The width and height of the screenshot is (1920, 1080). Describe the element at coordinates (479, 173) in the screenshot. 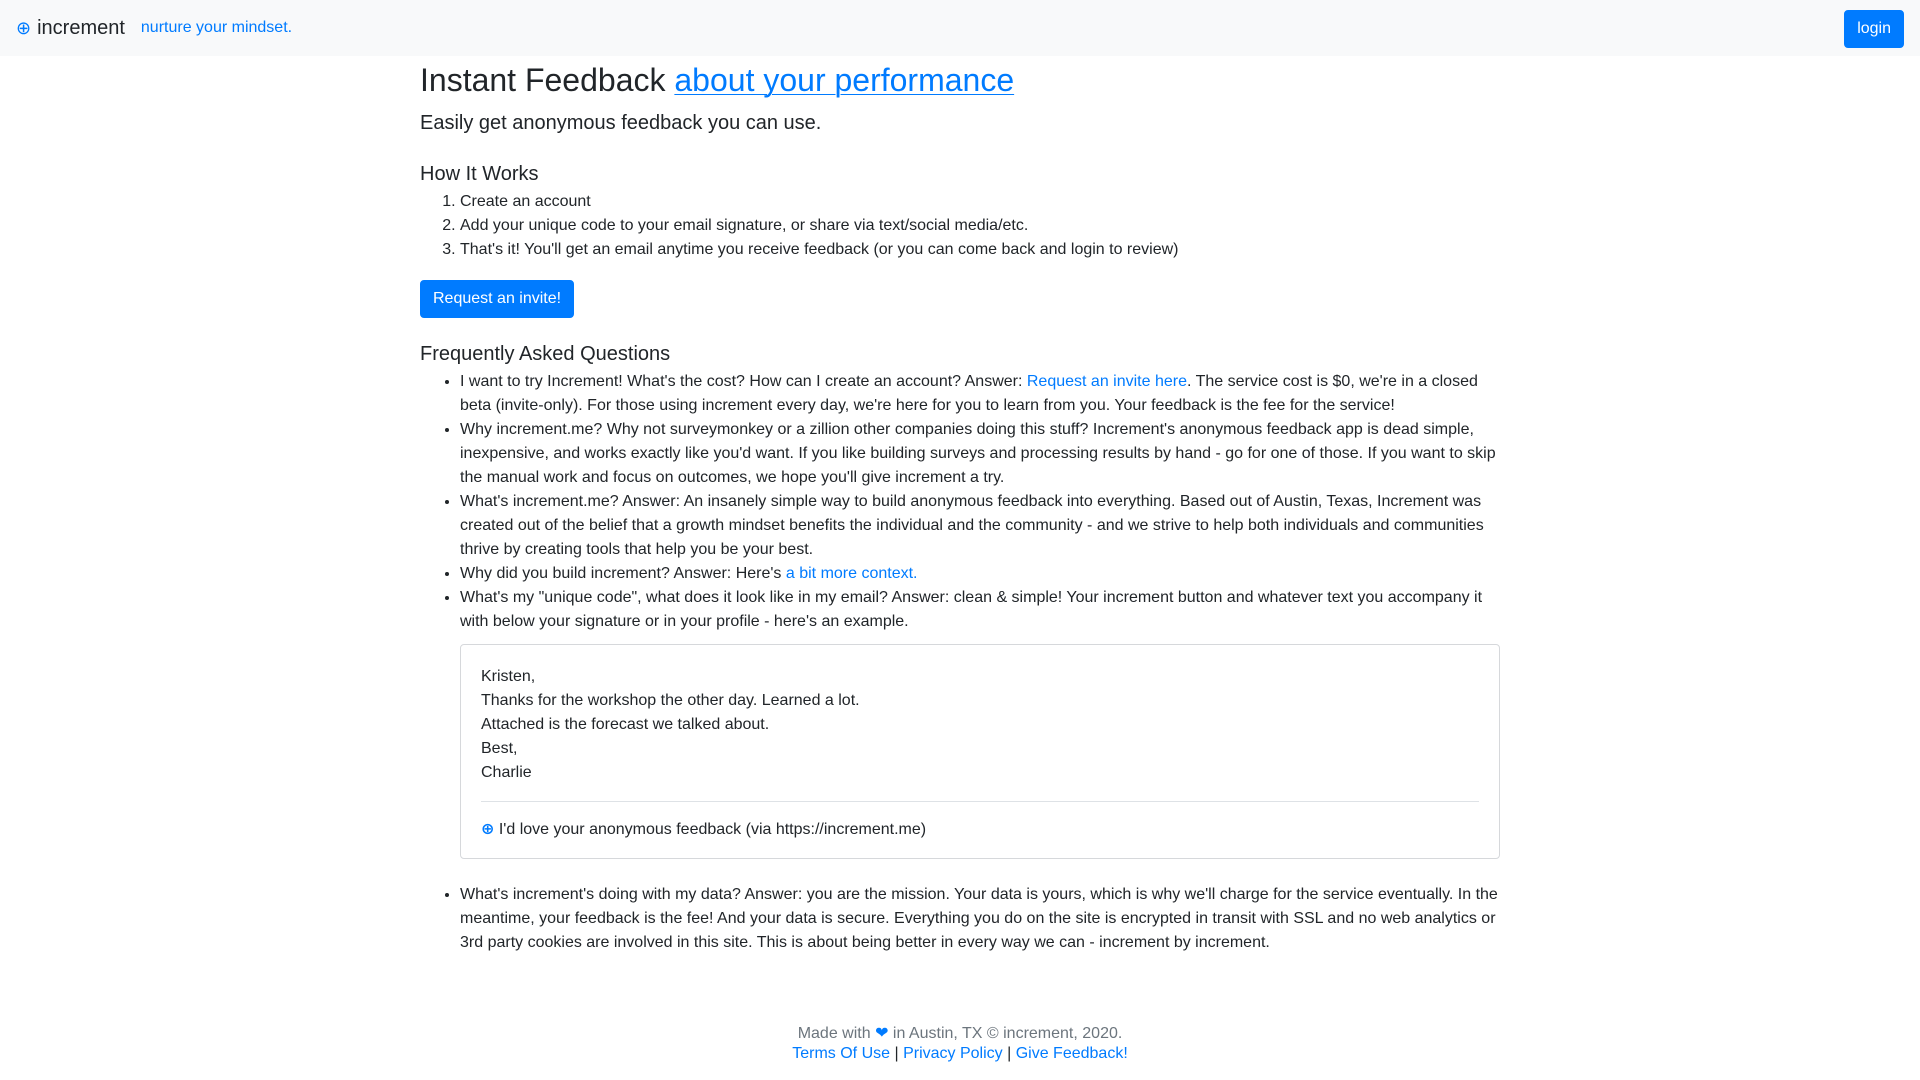

I see `how-it-works-heading: How It Works` at that location.